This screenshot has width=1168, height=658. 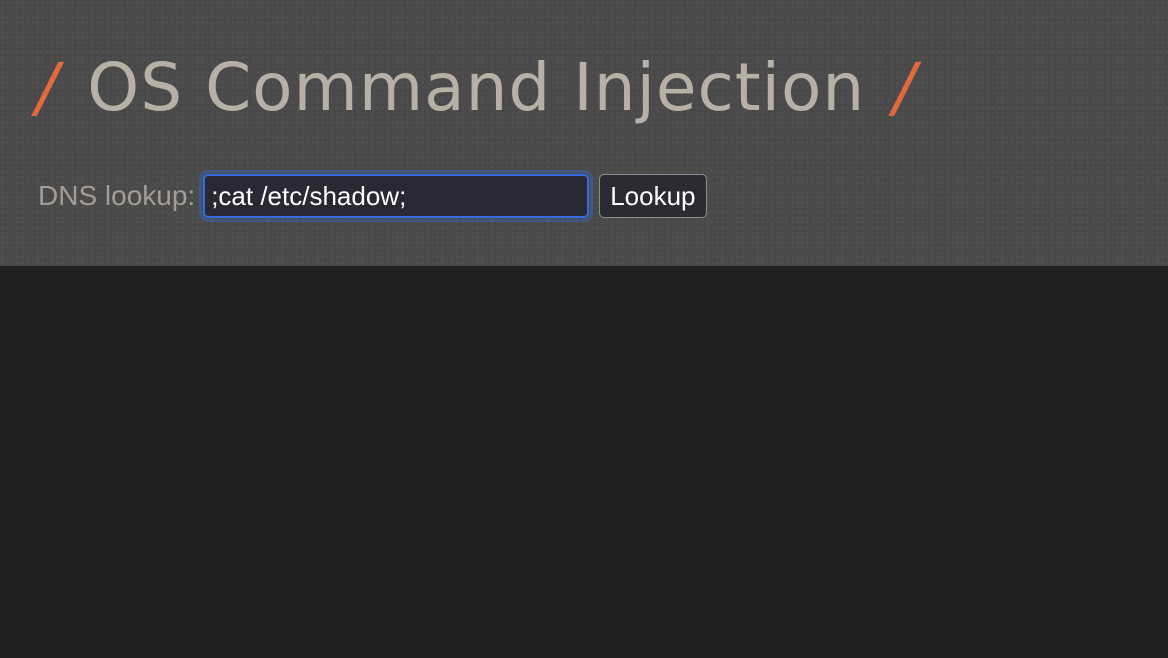 I want to click on title-slash-left: /, so click(x=48, y=87).